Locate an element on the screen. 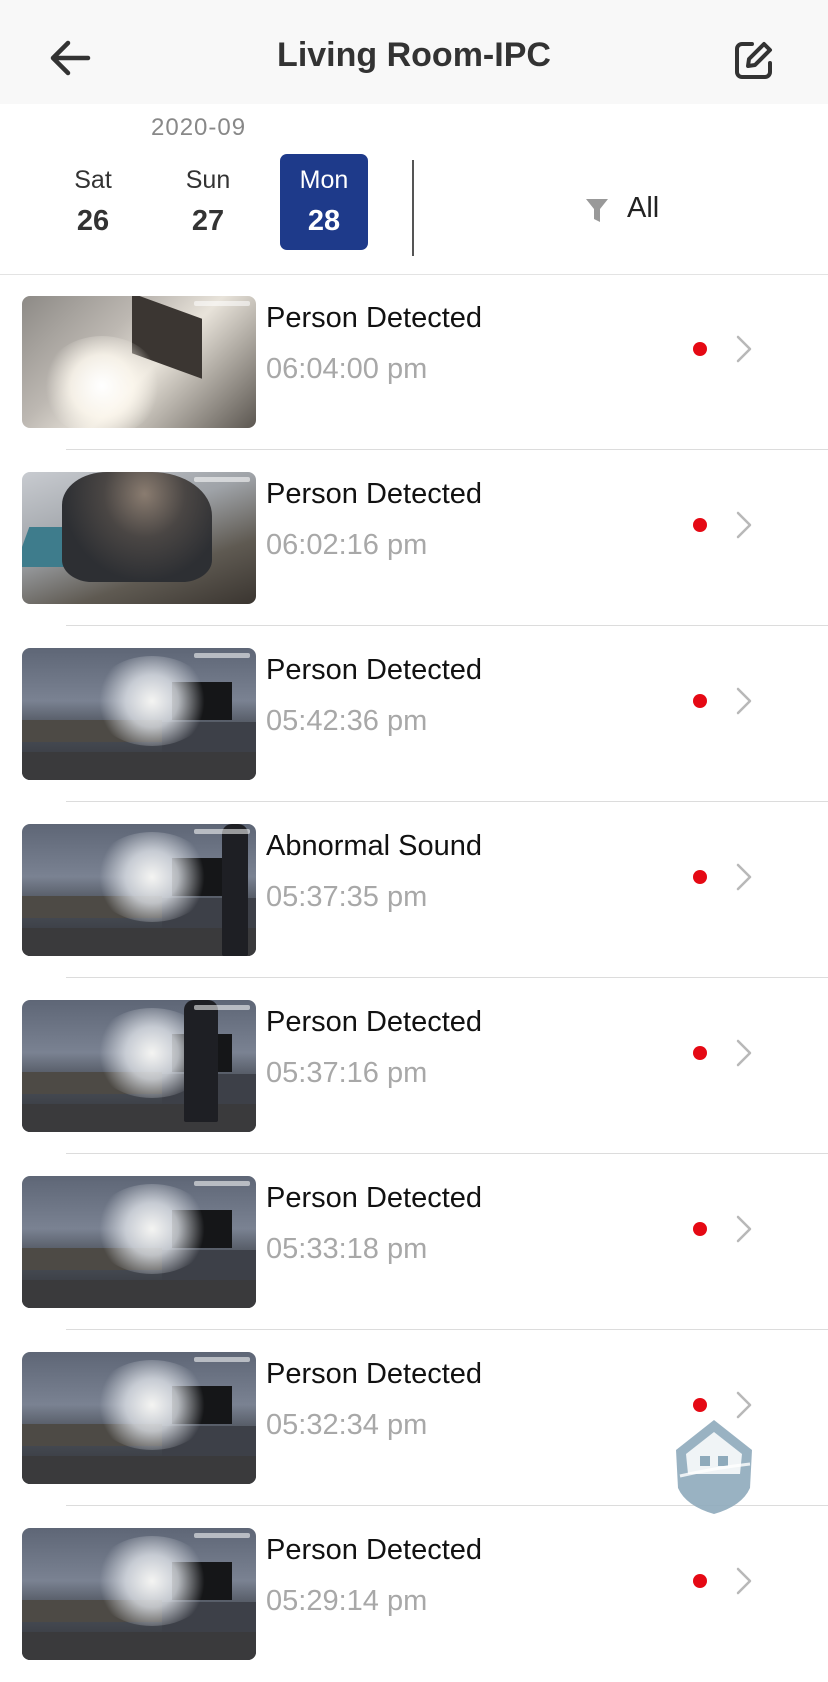 The height and width of the screenshot is (1682, 828). filter-label: All is located at coordinates (643, 208).